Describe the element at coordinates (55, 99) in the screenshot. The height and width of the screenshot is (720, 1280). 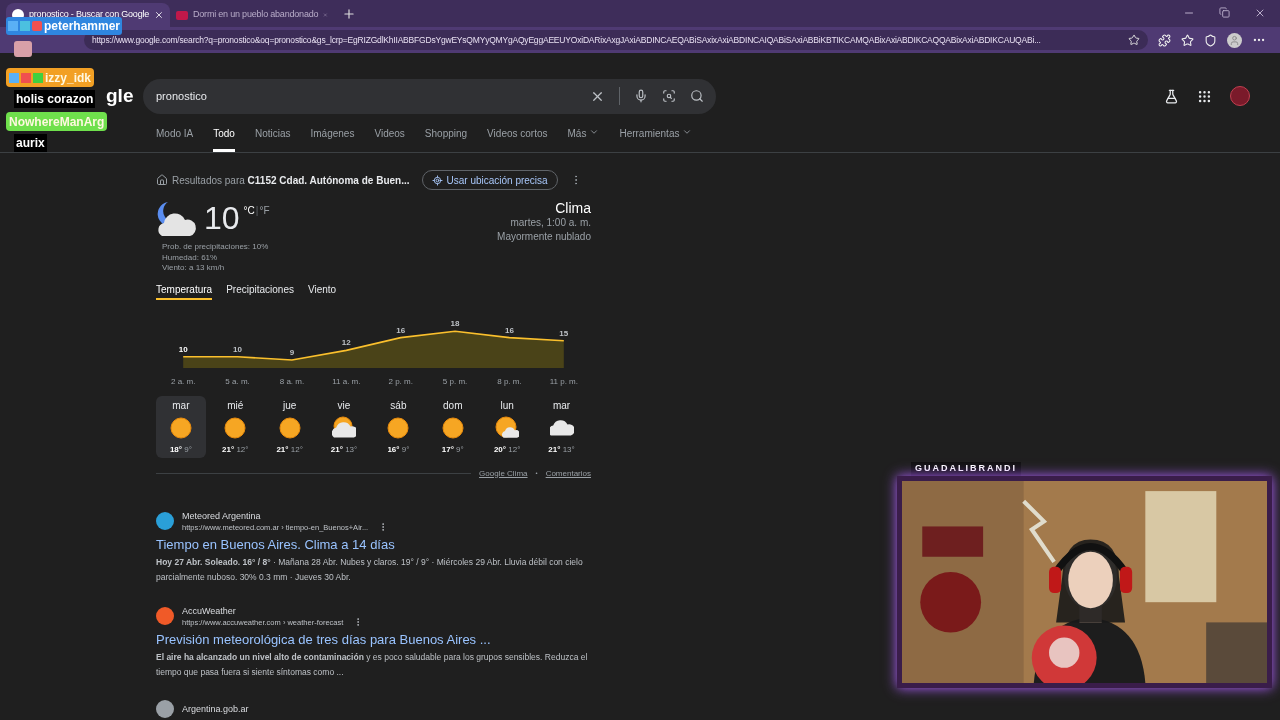
I see `chat-message: holis corazon` at that location.